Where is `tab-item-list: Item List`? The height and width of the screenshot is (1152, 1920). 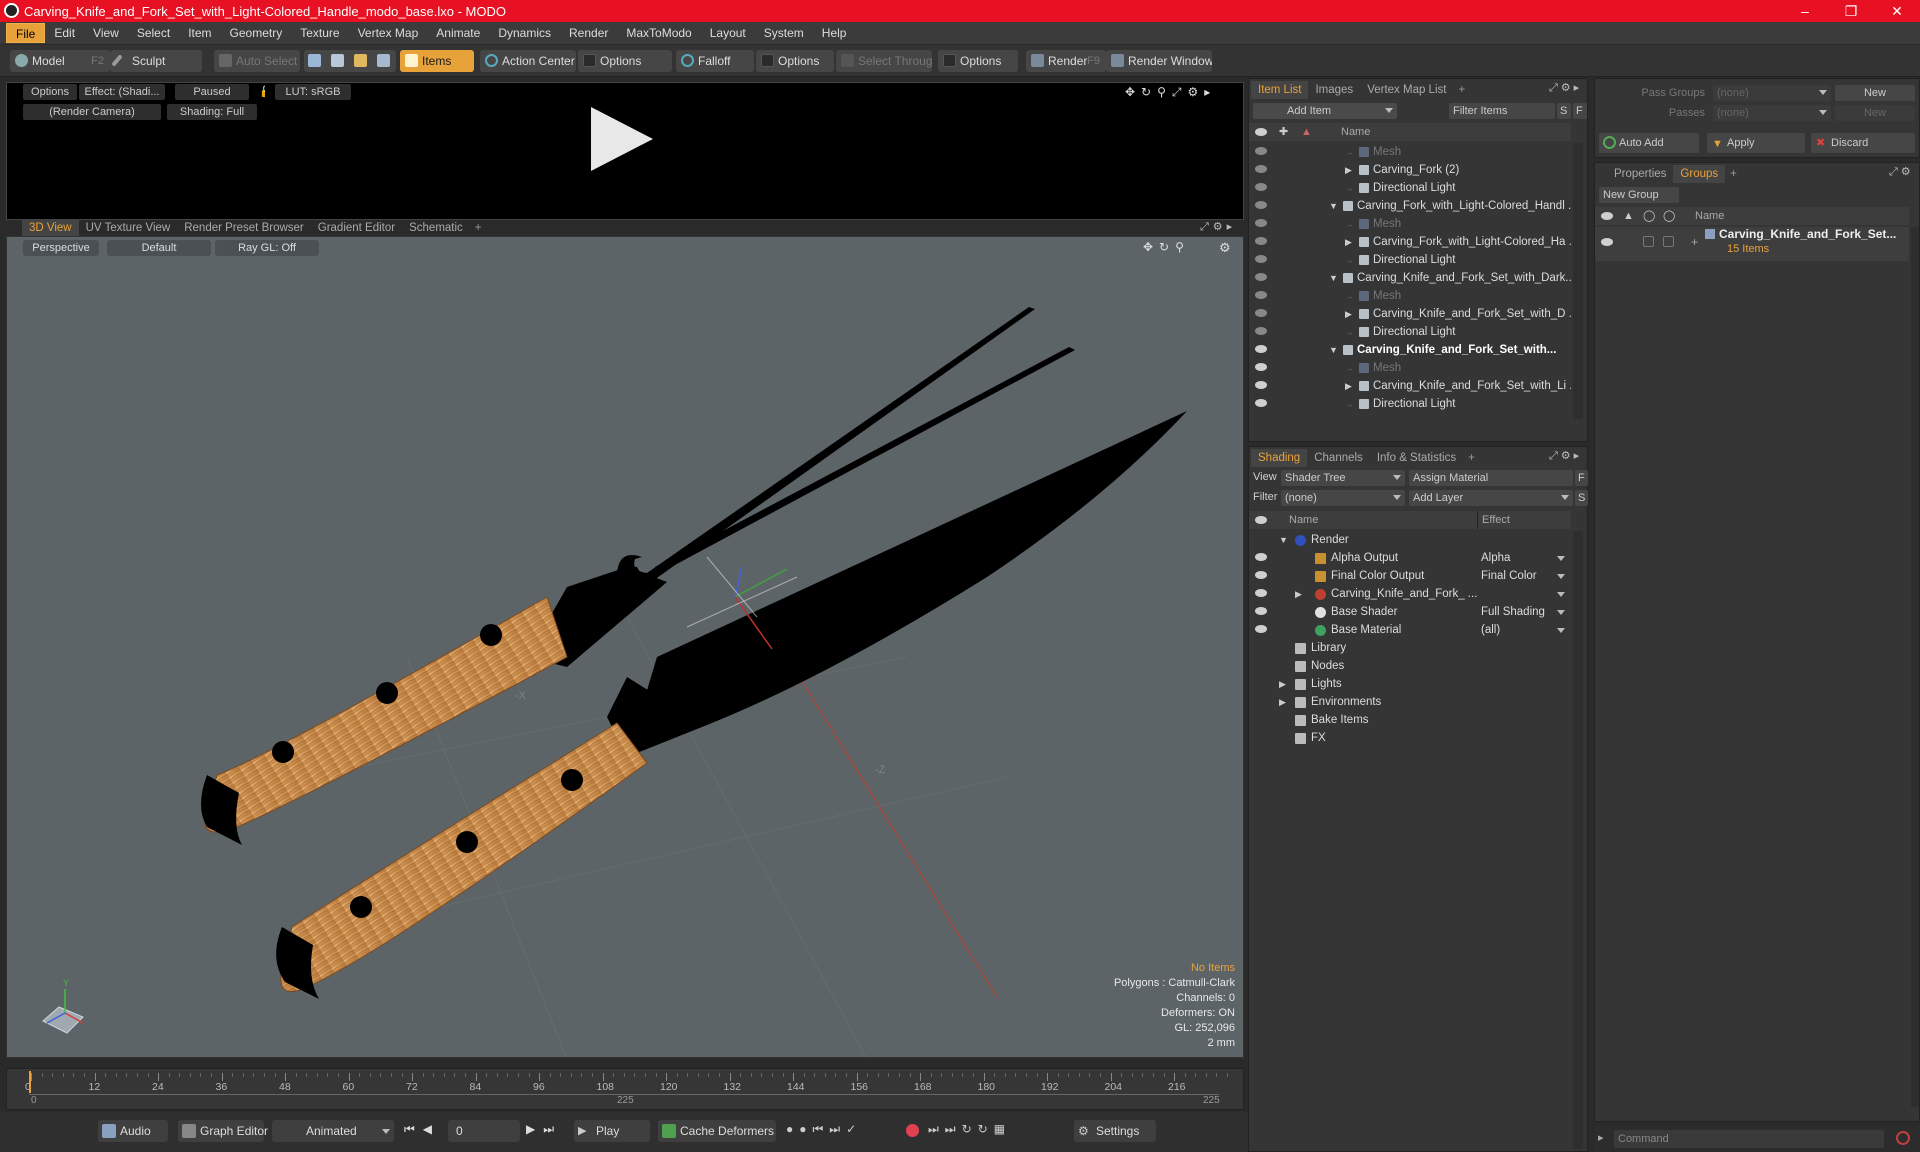 tab-item-list: Item List is located at coordinates (1280, 90).